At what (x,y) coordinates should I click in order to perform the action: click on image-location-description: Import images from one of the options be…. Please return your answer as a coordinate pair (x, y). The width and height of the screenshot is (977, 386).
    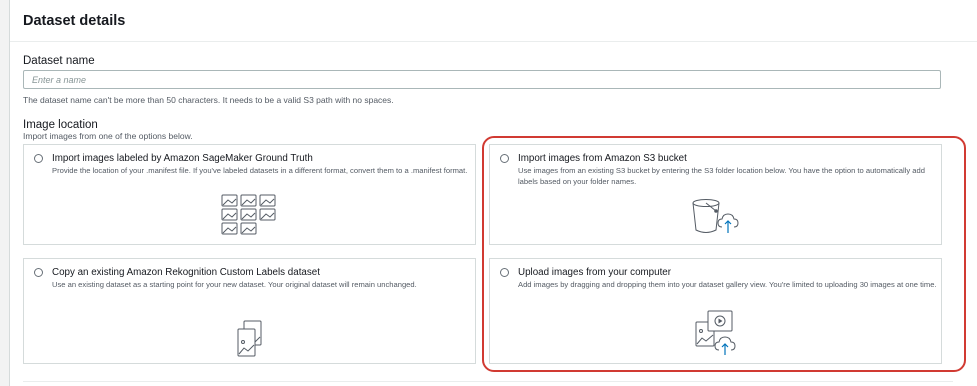
    Looking at the image, I should click on (108, 136).